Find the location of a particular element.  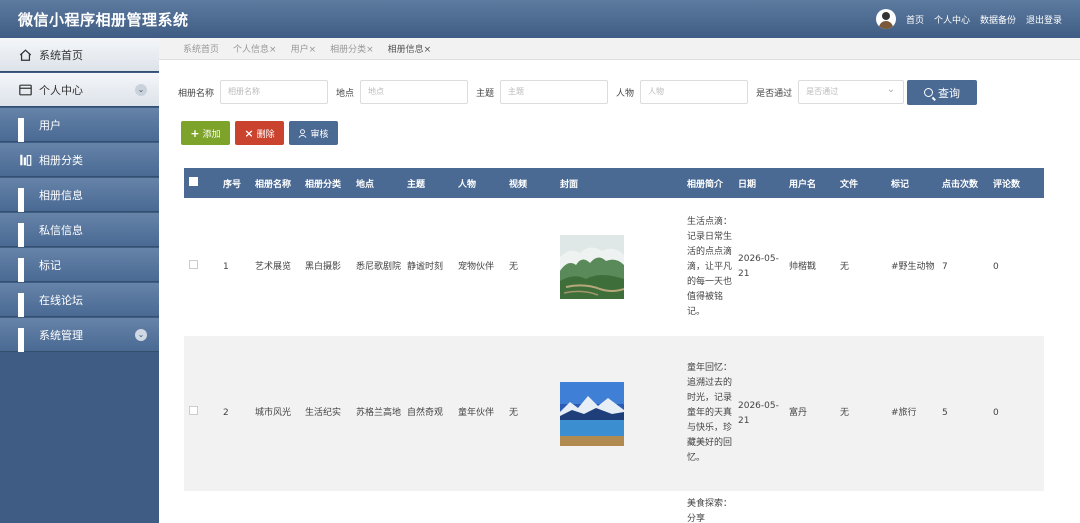

sidebar-item-messages: 私信信息 is located at coordinates (79, 230).